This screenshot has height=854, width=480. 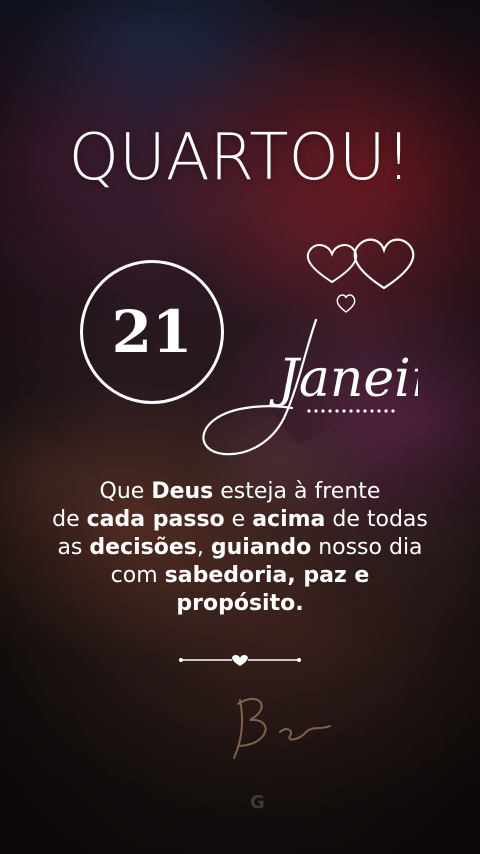 I want to click on watermark: G, so click(x=257, y=802).